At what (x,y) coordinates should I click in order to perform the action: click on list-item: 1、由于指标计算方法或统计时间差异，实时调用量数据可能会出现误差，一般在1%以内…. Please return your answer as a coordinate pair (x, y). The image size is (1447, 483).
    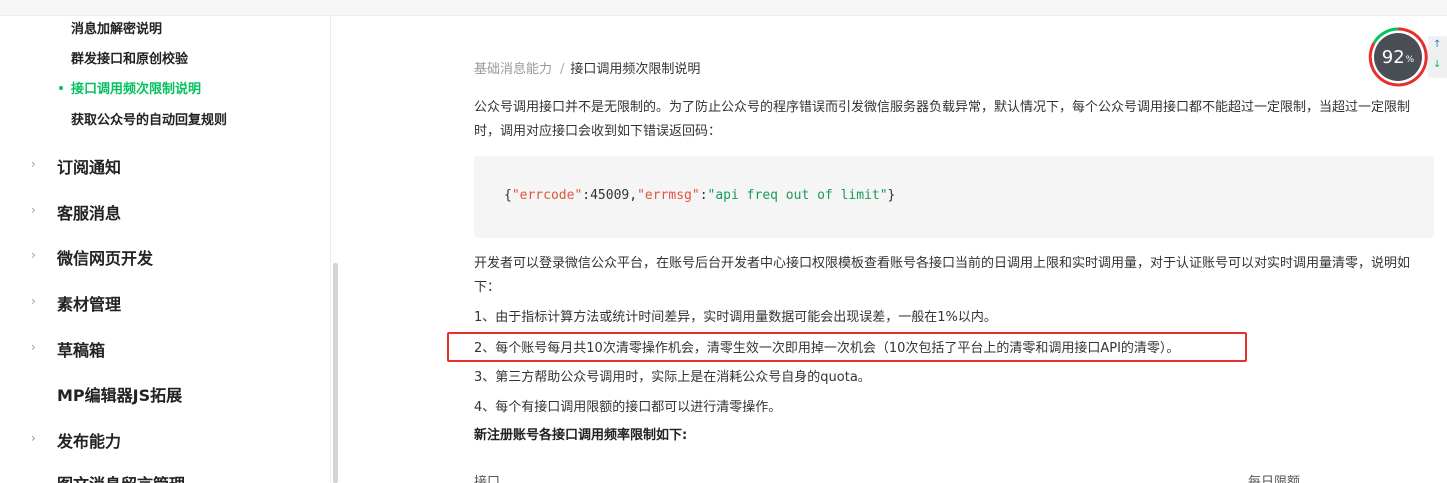
    Looking at the image, I should click on (735, 317).